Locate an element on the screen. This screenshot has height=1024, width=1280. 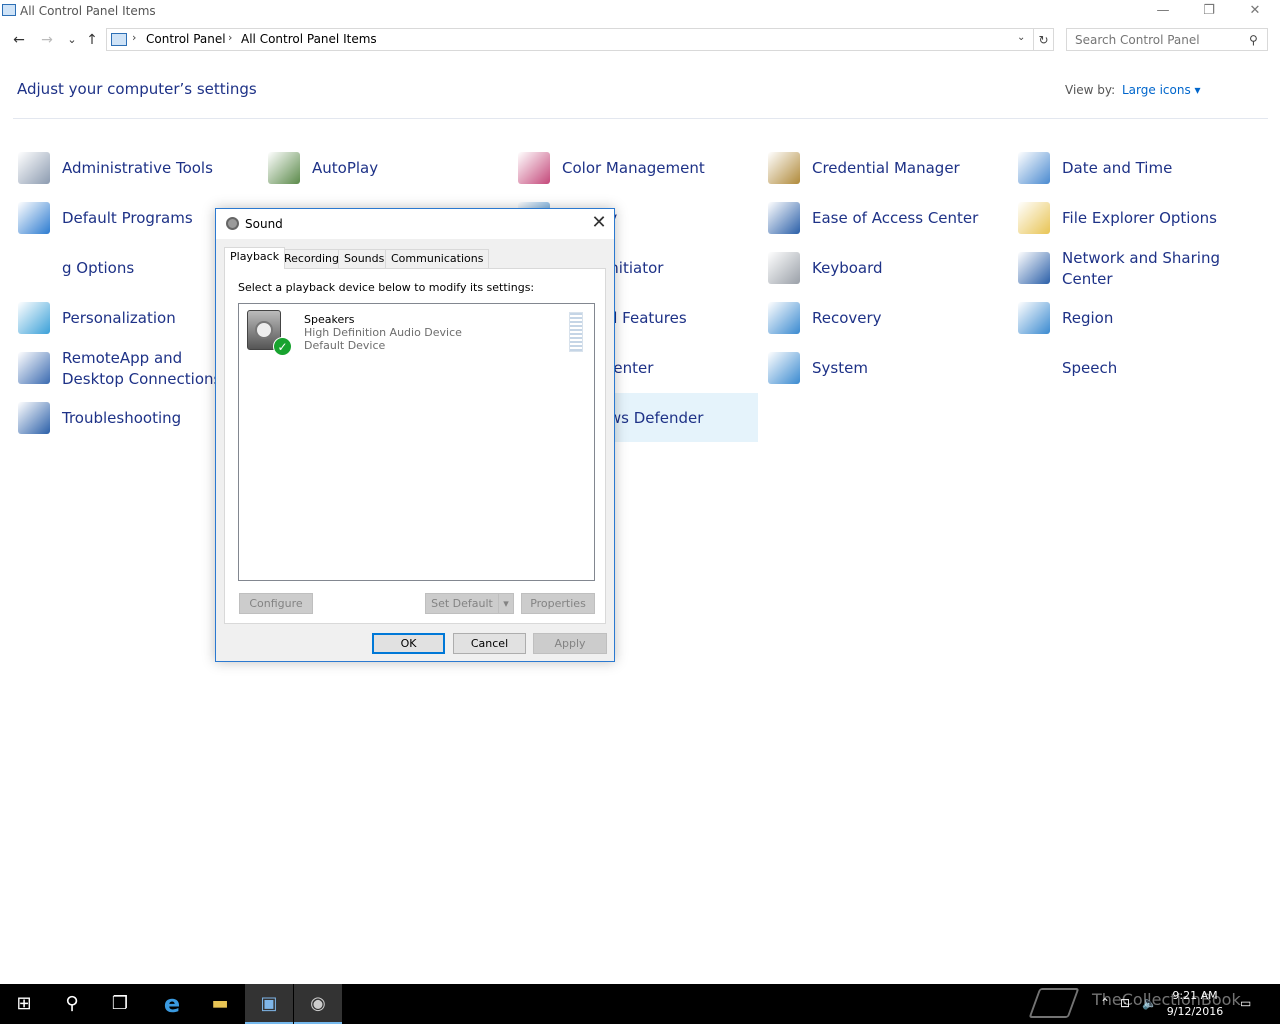
task-view-button: ❐ is located at coordinates (120, 1004).